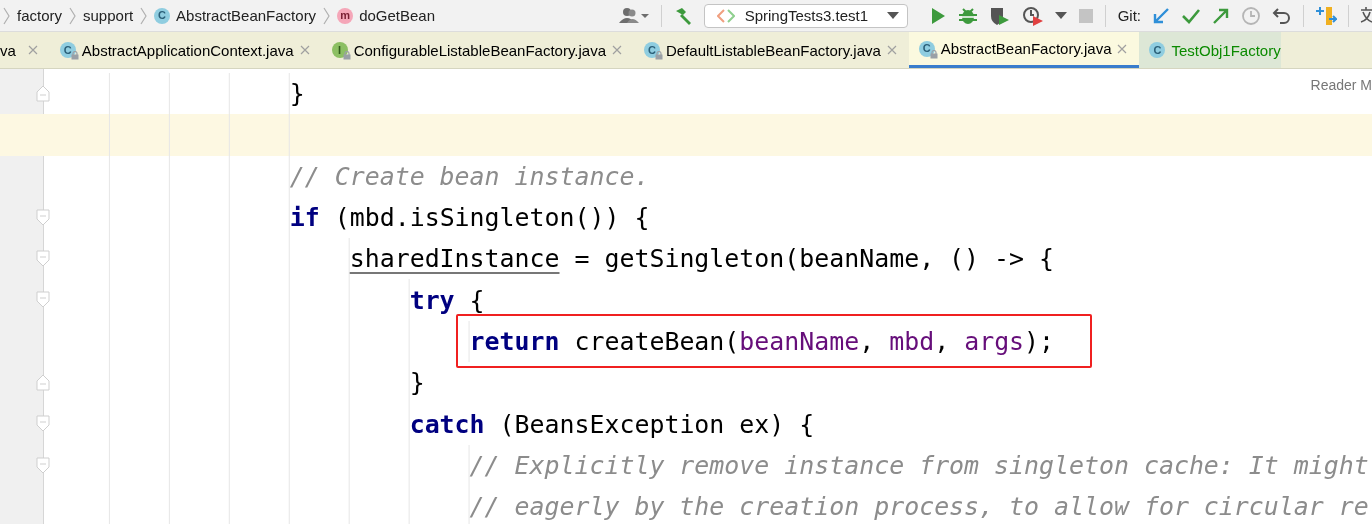  What do you see at coordinates (725, 15) in the screenshot?
I see `configuration-icon` at bounding box center [725, 15].